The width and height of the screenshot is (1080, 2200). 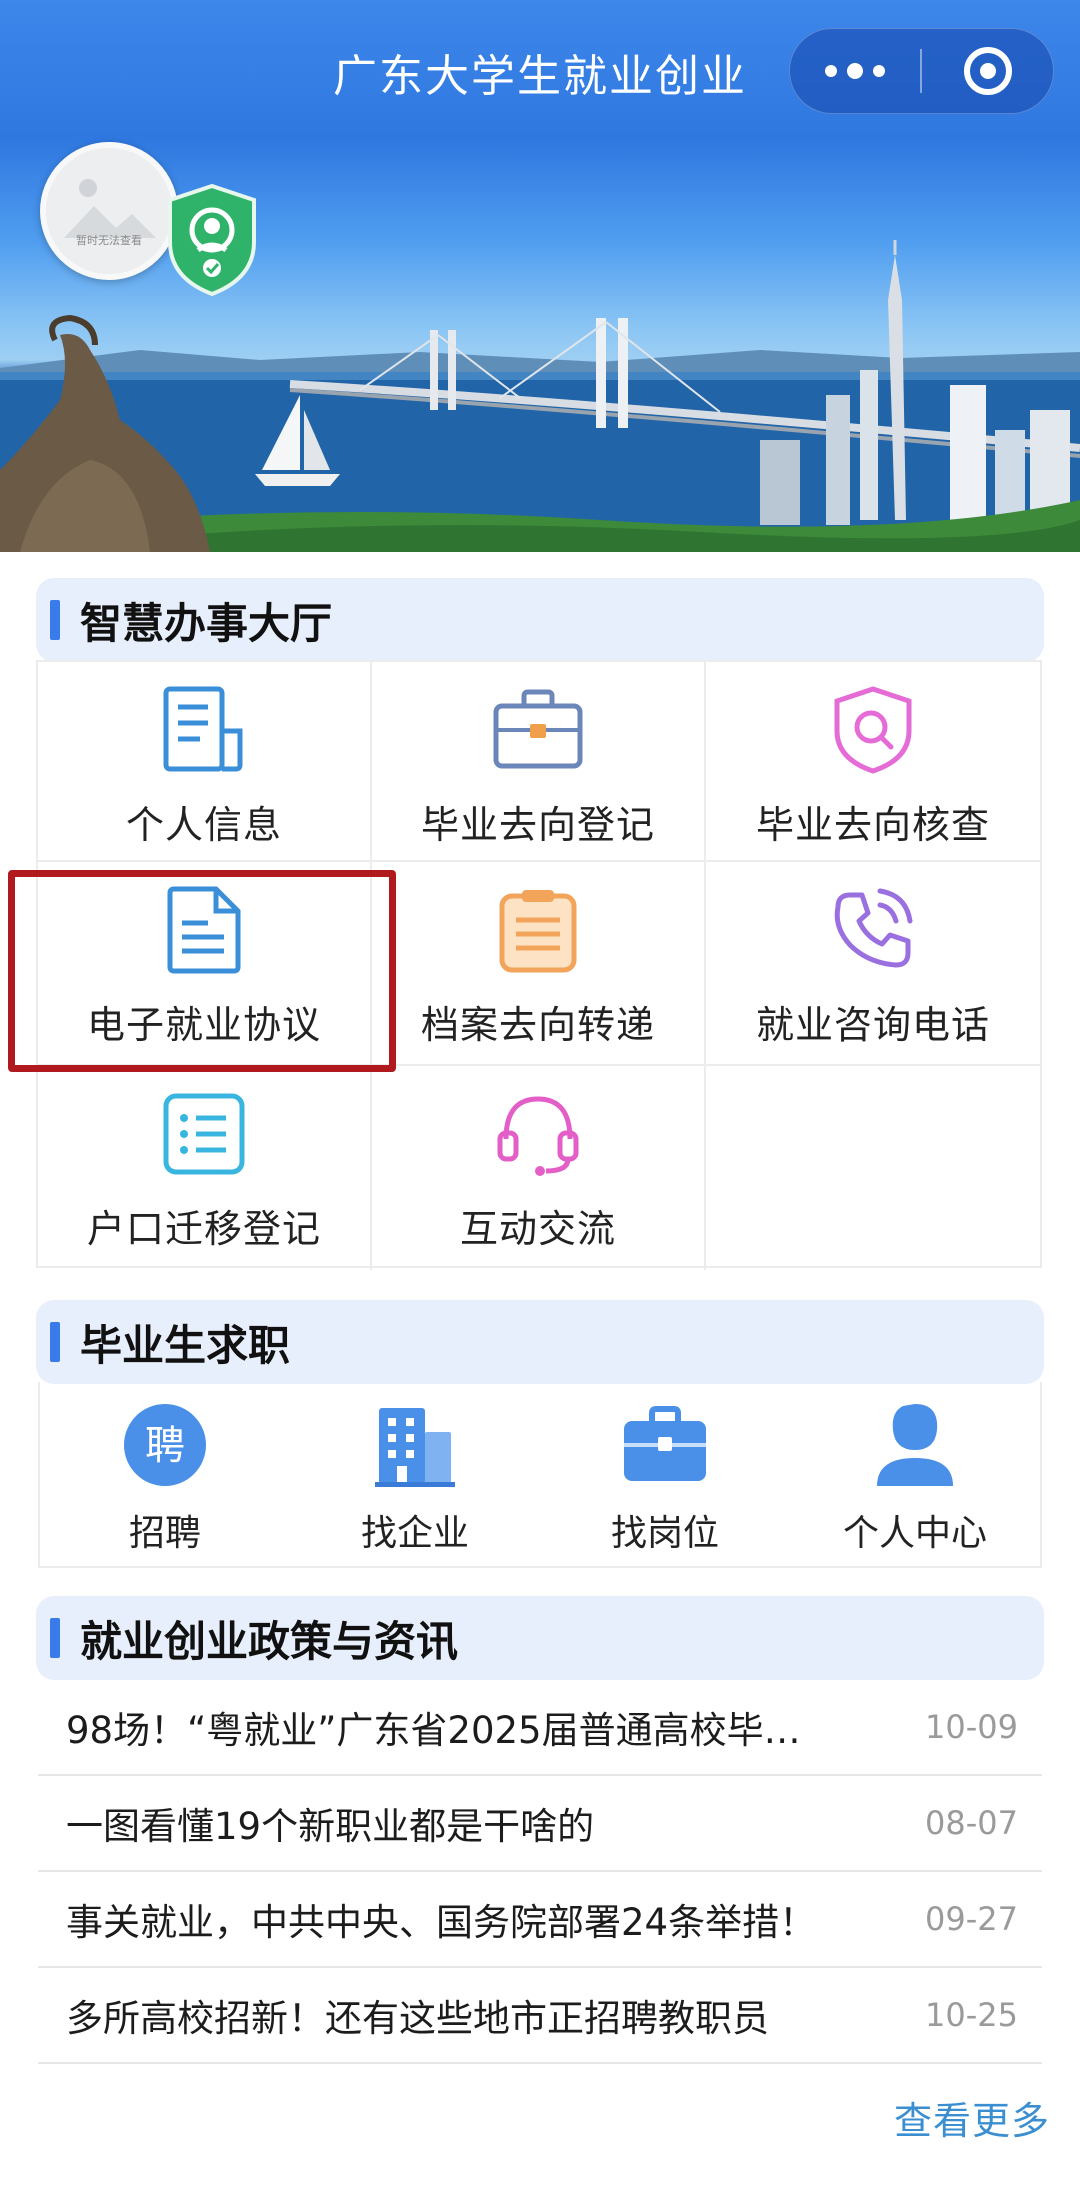 I want to click on empty-cell, so click(x=873, y=1168).